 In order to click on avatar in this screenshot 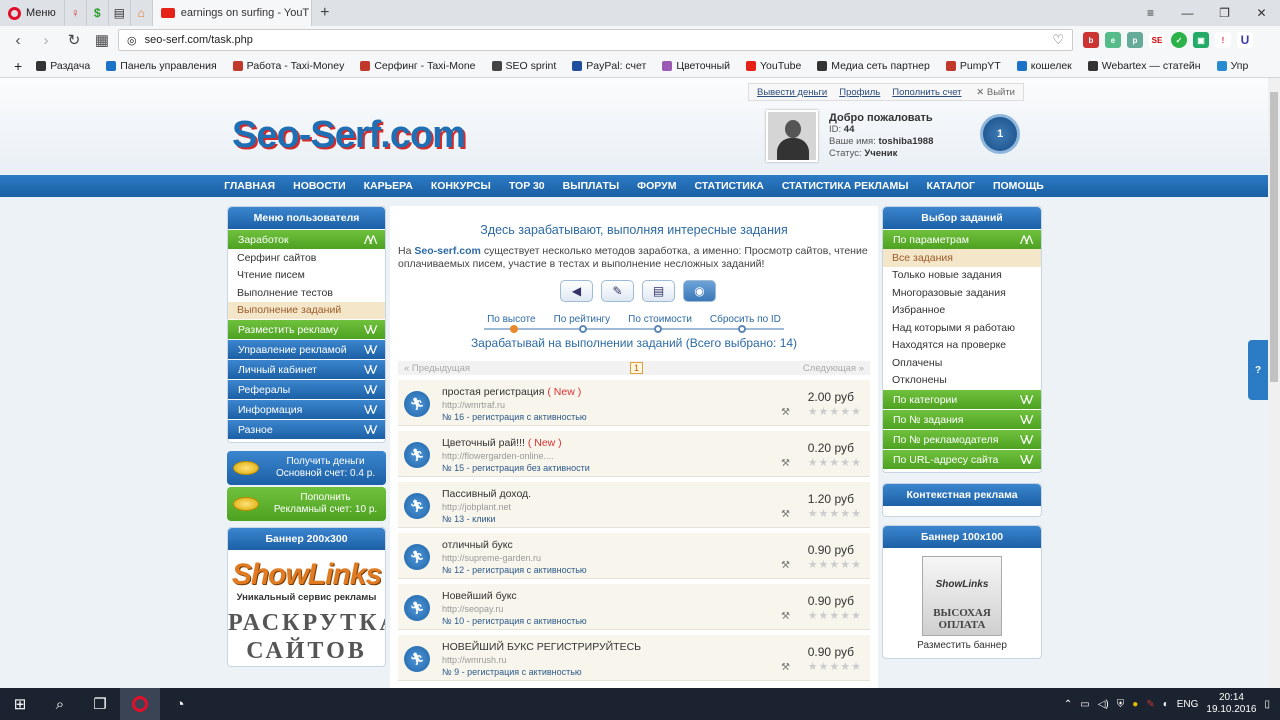, I will do `click(792, 136)`.